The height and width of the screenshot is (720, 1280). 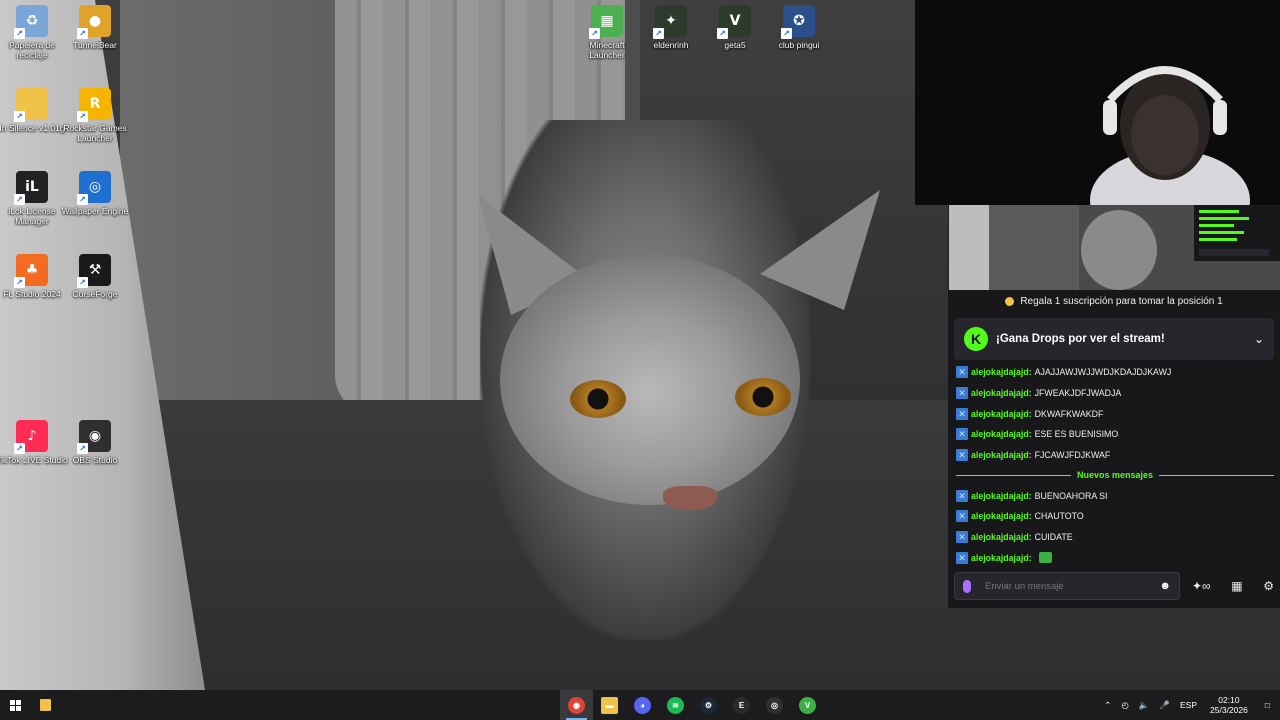 I want to click on taskbar: ◉ ▬ ◕ ≋ ⚙ E ◎ V ⌃ ◴ 🔈 🎤 ESP 02:10 25/3/2026 □, so click(x=640, y=705).